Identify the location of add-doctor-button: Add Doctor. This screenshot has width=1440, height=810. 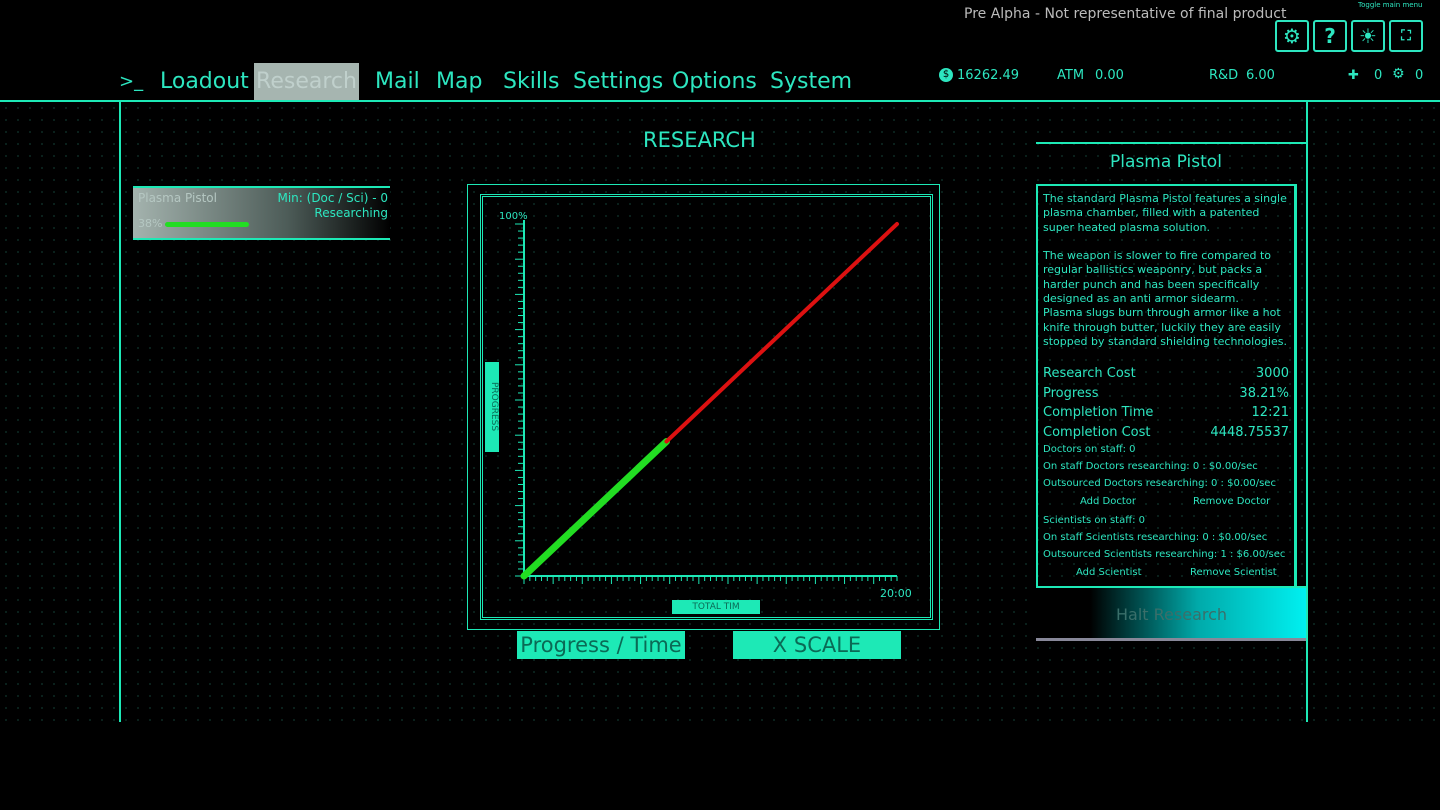
(1108, 501).